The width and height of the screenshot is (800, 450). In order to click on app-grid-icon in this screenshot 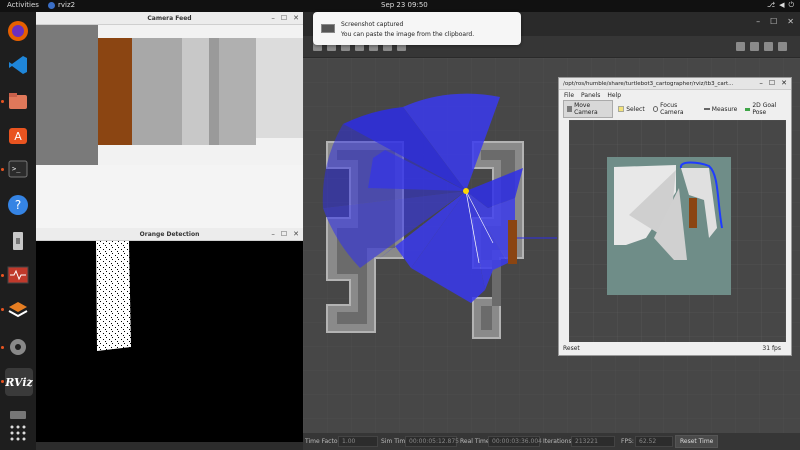, I will do `click(18, 433)`.